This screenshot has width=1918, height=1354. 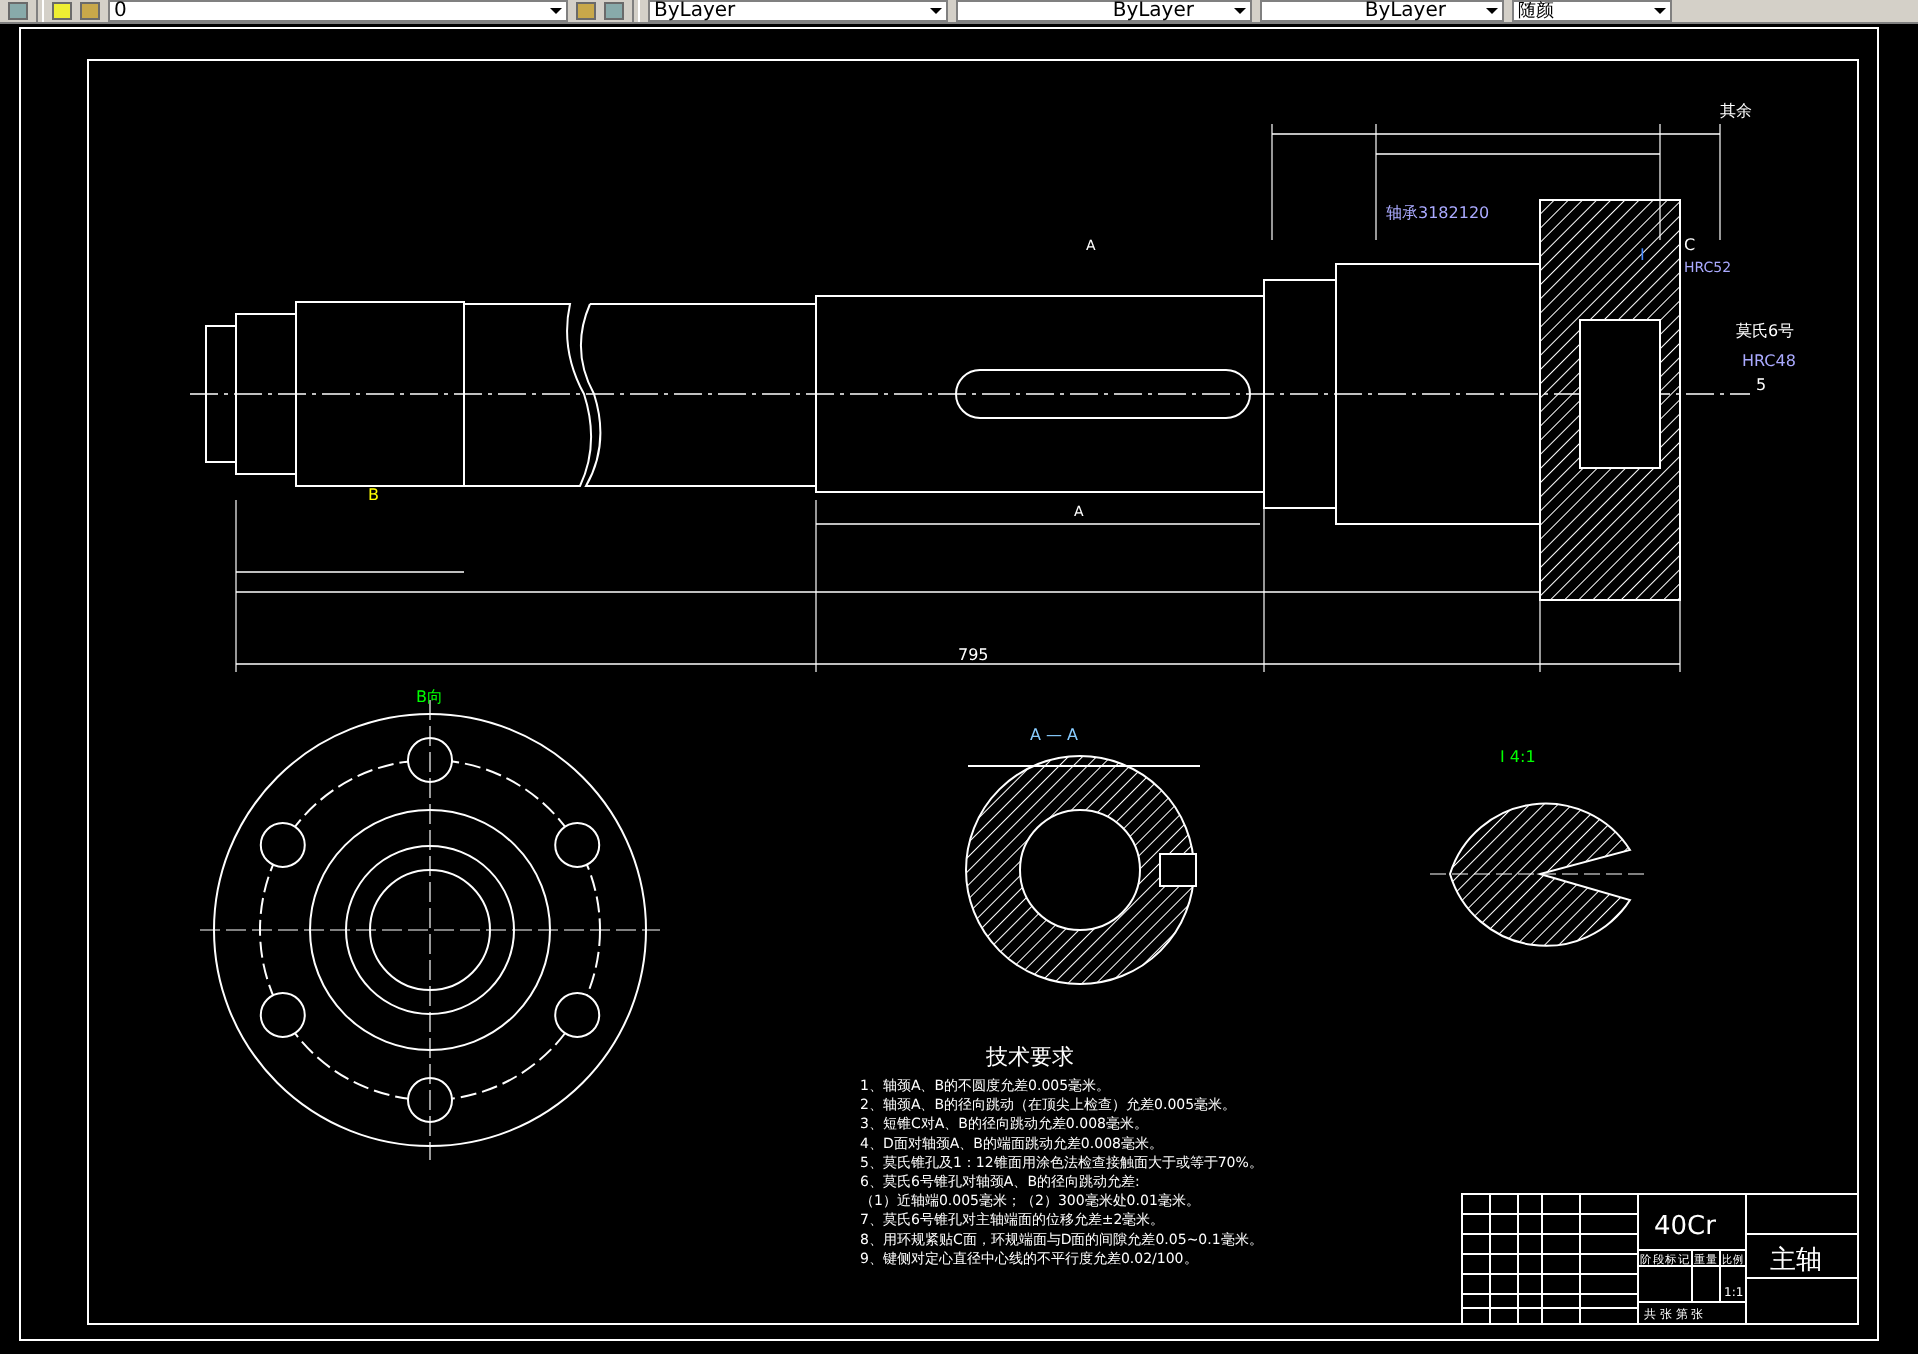 I want to click on dimension-label: B, so click(x=373, y=495).